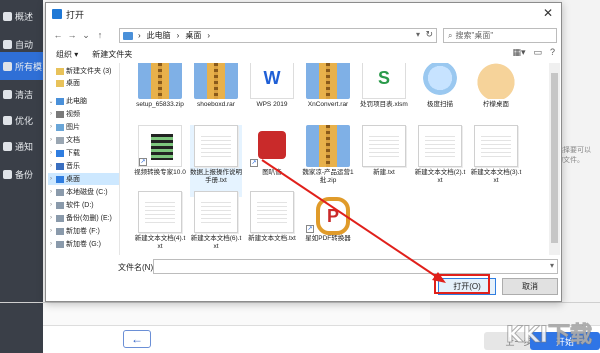  I want to click on new-folder-button: 新建文件夹, so click(112, 54).